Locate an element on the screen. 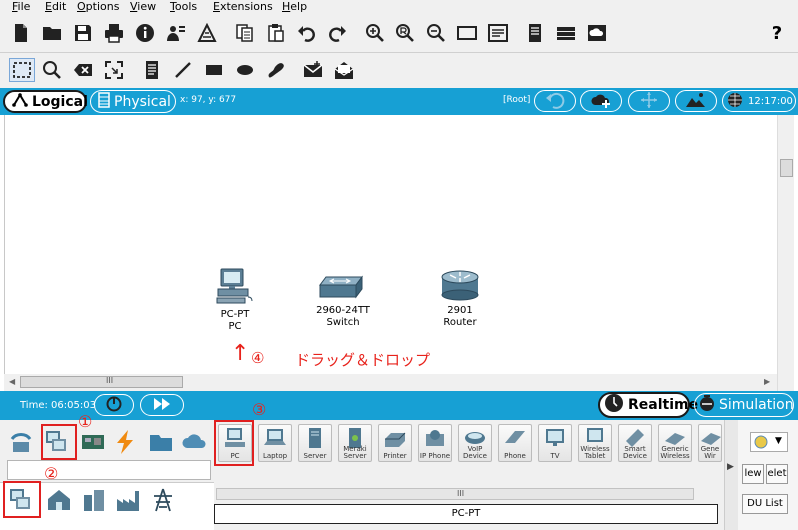 The height and width of the screenshot is (530, 798). new-cluster-button is located at coordinates (601, 101).